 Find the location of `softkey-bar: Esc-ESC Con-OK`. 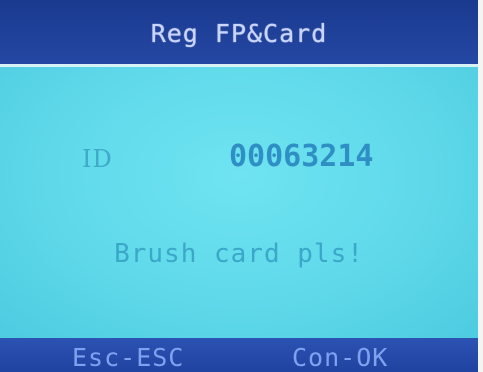

softkey-bar: Esc-ESC Con-OK is located at coordinates (239, 355).